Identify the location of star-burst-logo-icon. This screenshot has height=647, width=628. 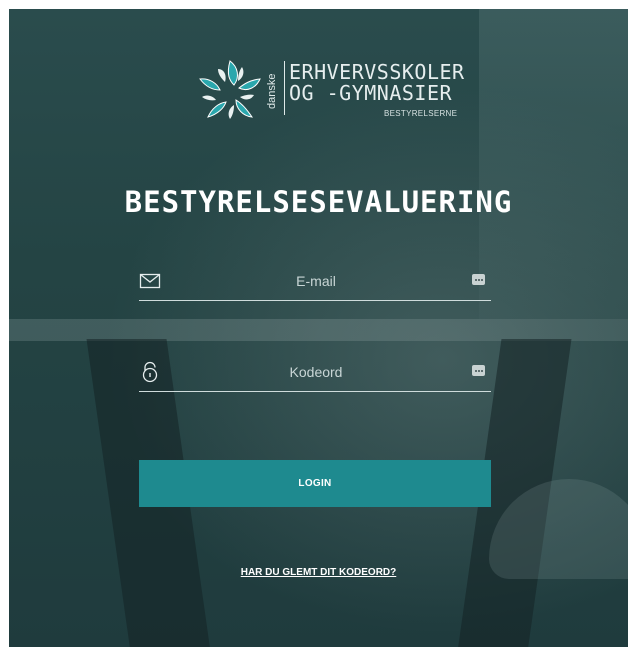
(230, 89).